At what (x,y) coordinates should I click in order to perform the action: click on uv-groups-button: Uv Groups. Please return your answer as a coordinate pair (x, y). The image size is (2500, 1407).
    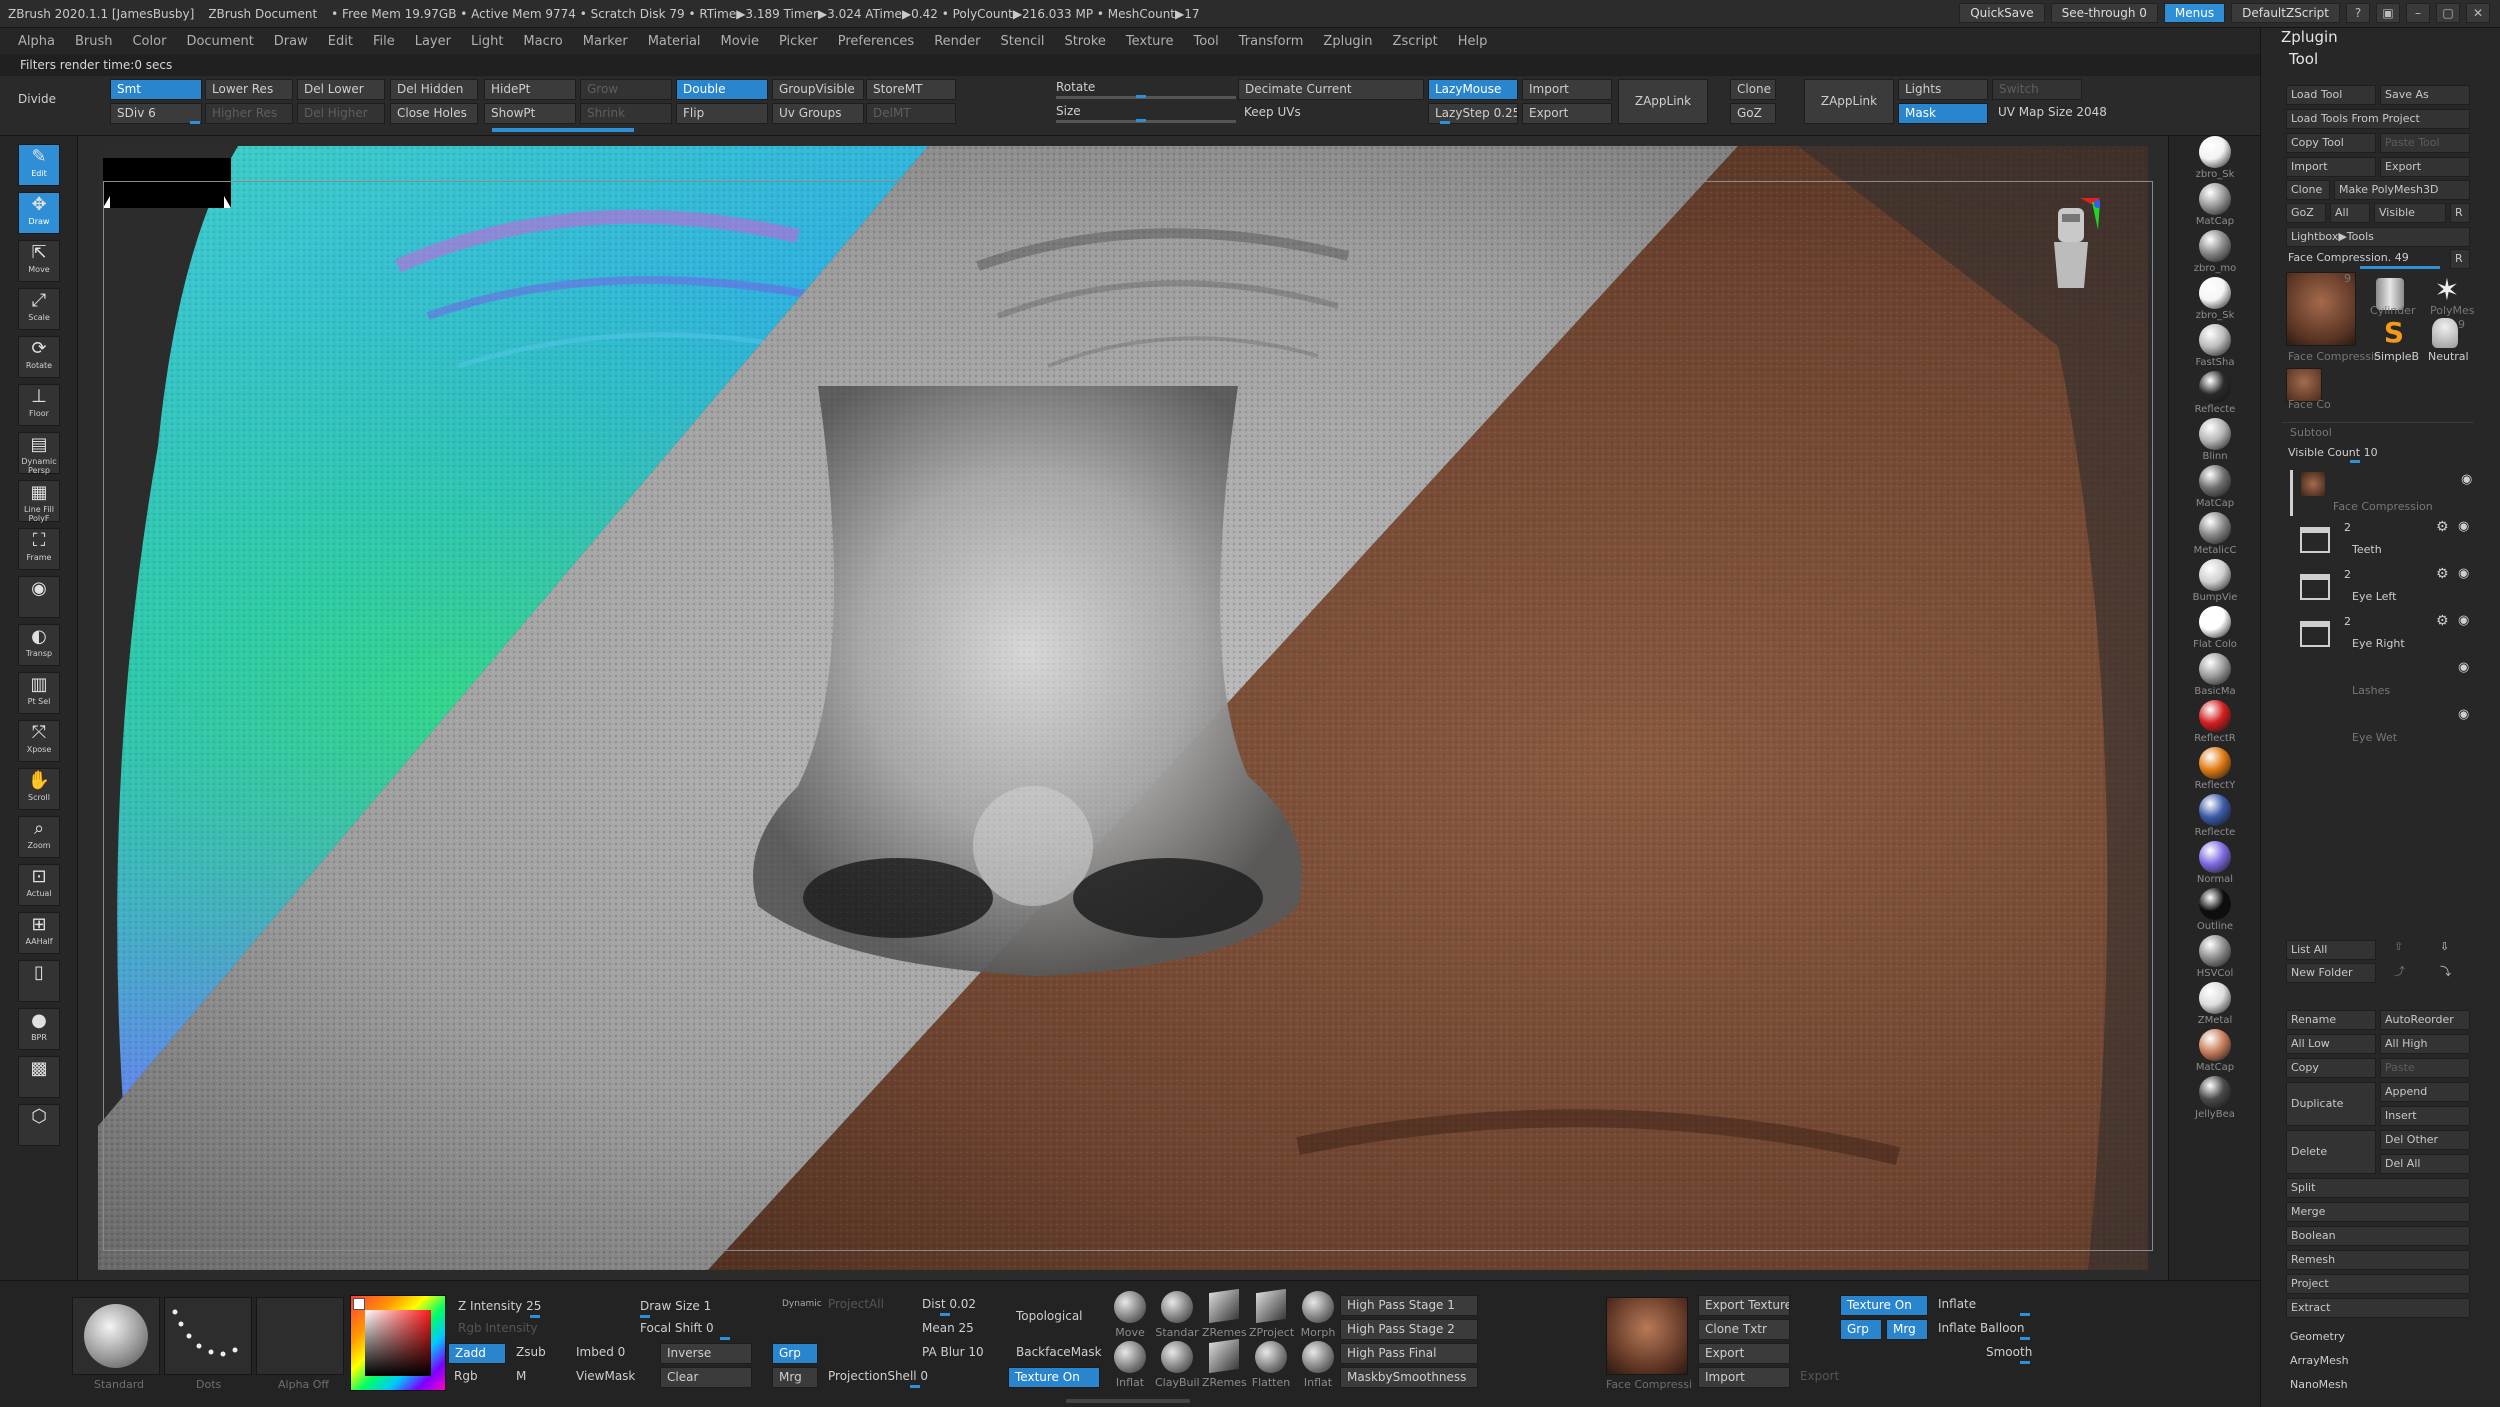
    Looking at the image, I should click on (818, 113).